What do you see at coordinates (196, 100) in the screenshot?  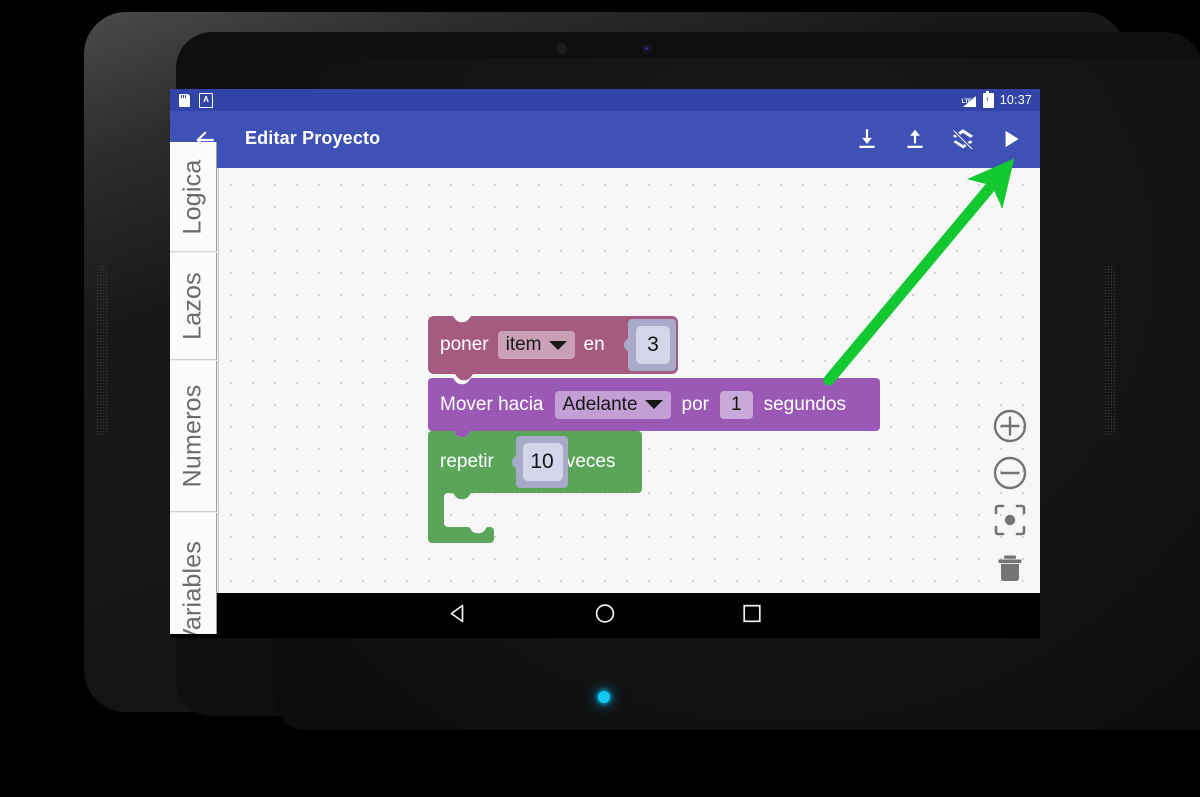 I see `status-bar-left-icons: A` at bounding box center [196, 100].